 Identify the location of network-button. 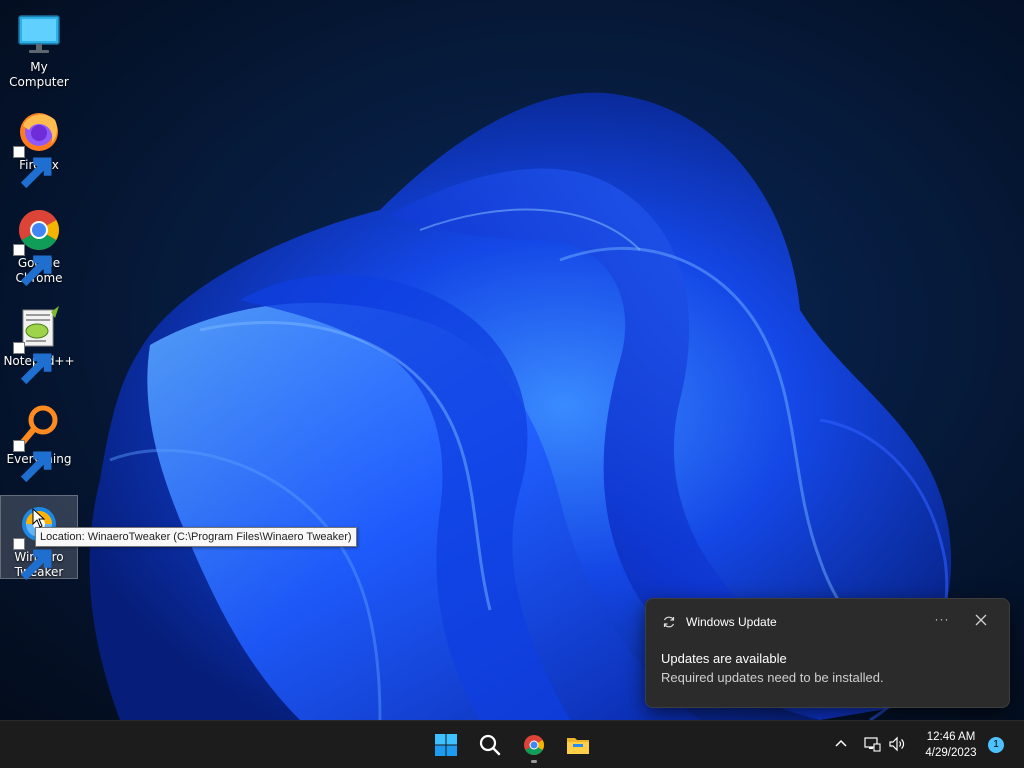
(872, 744).